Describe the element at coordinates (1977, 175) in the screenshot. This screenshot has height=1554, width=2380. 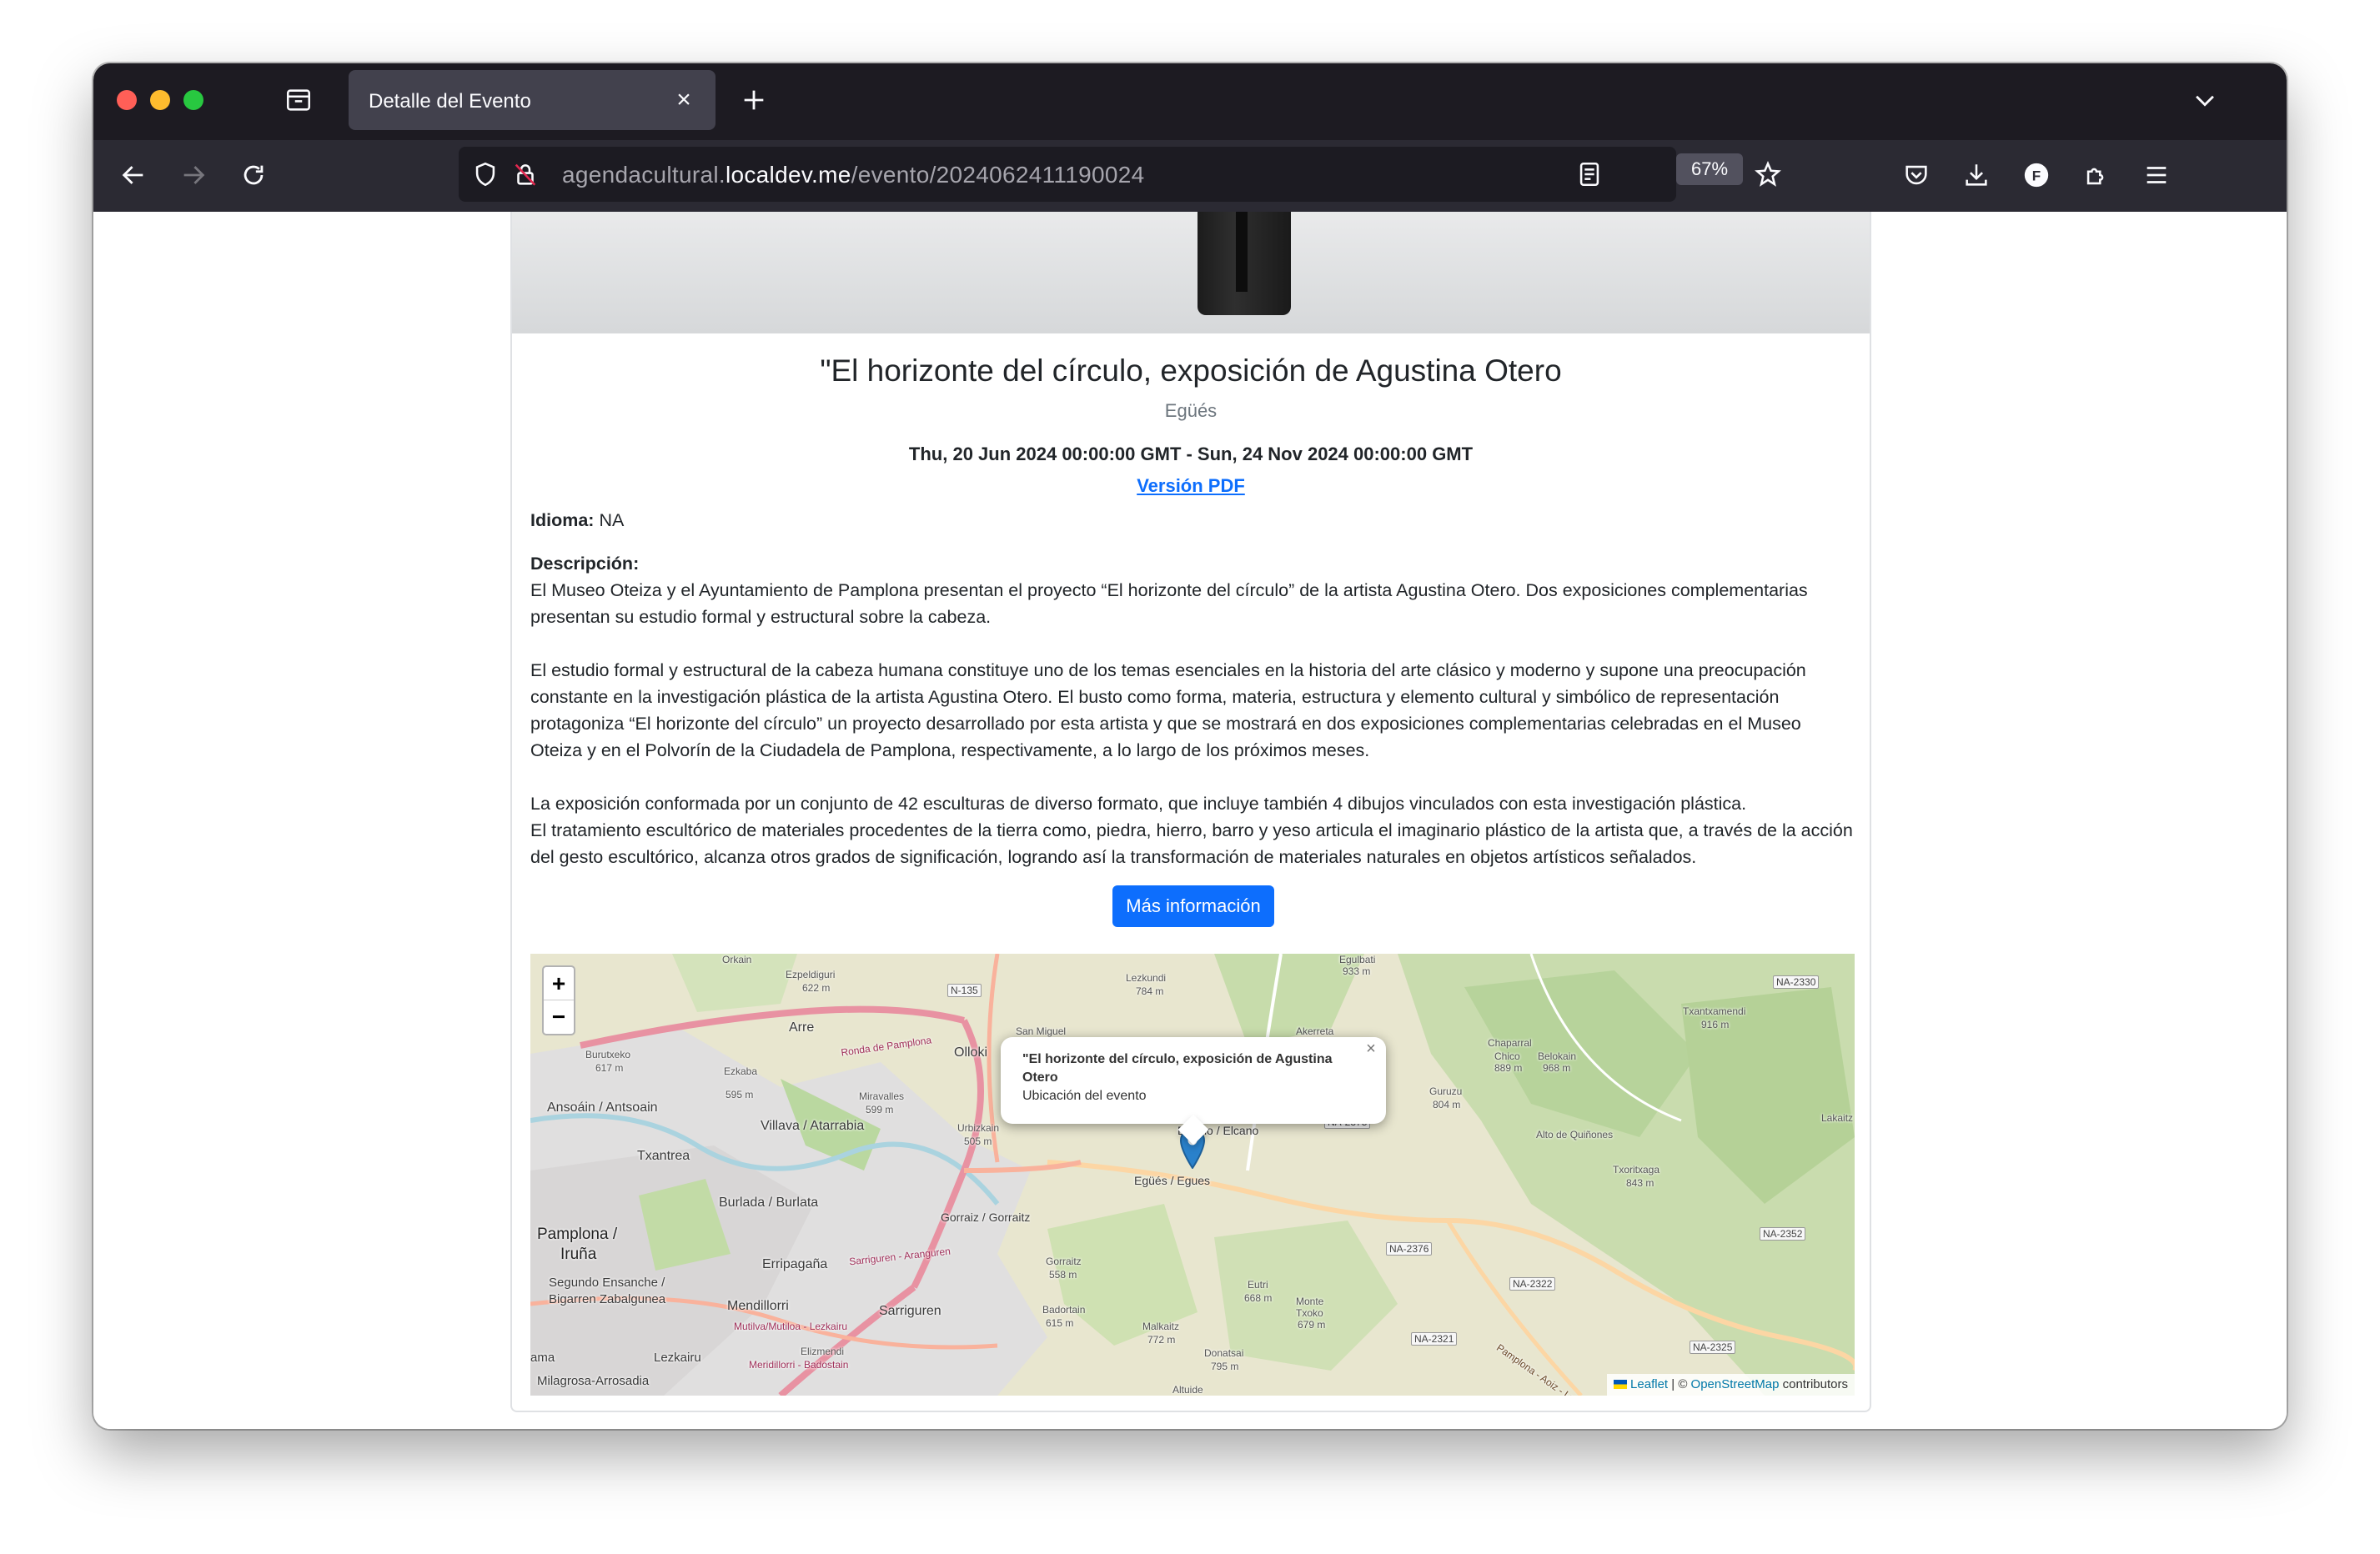
I see `downloads-icon` at that location.